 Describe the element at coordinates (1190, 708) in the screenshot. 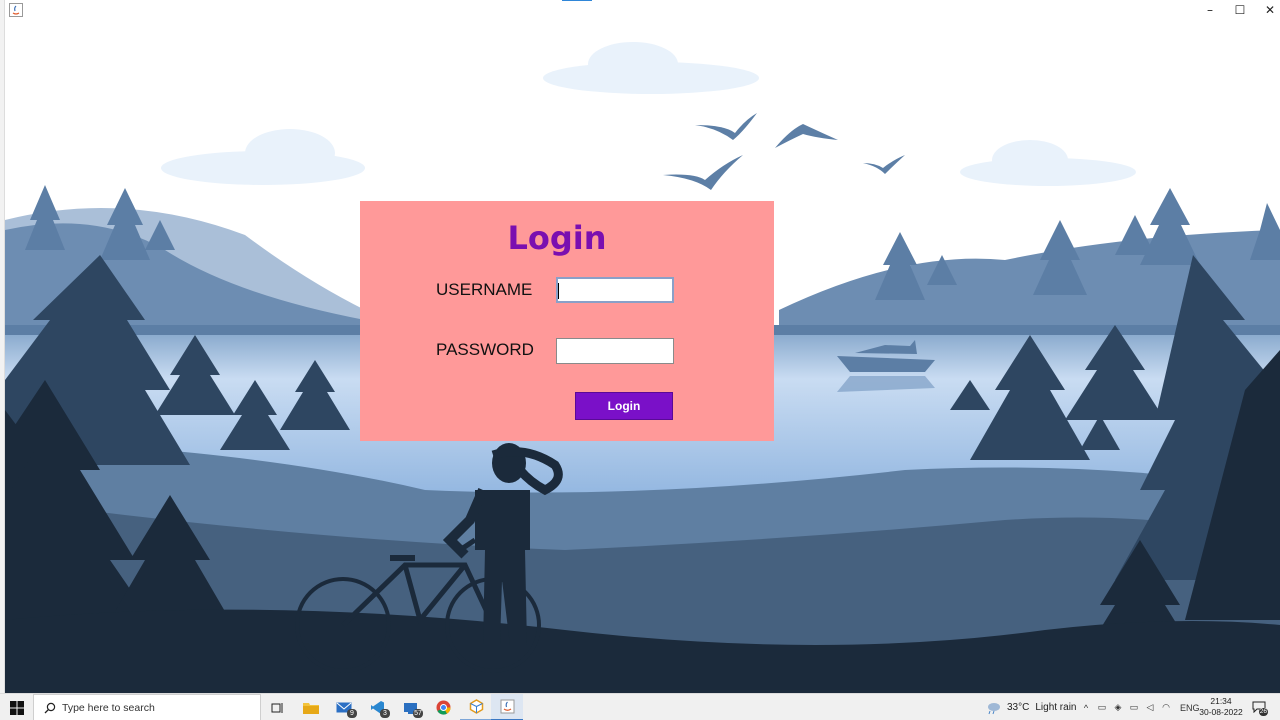

I see `language-indicator: ENG` at that location.